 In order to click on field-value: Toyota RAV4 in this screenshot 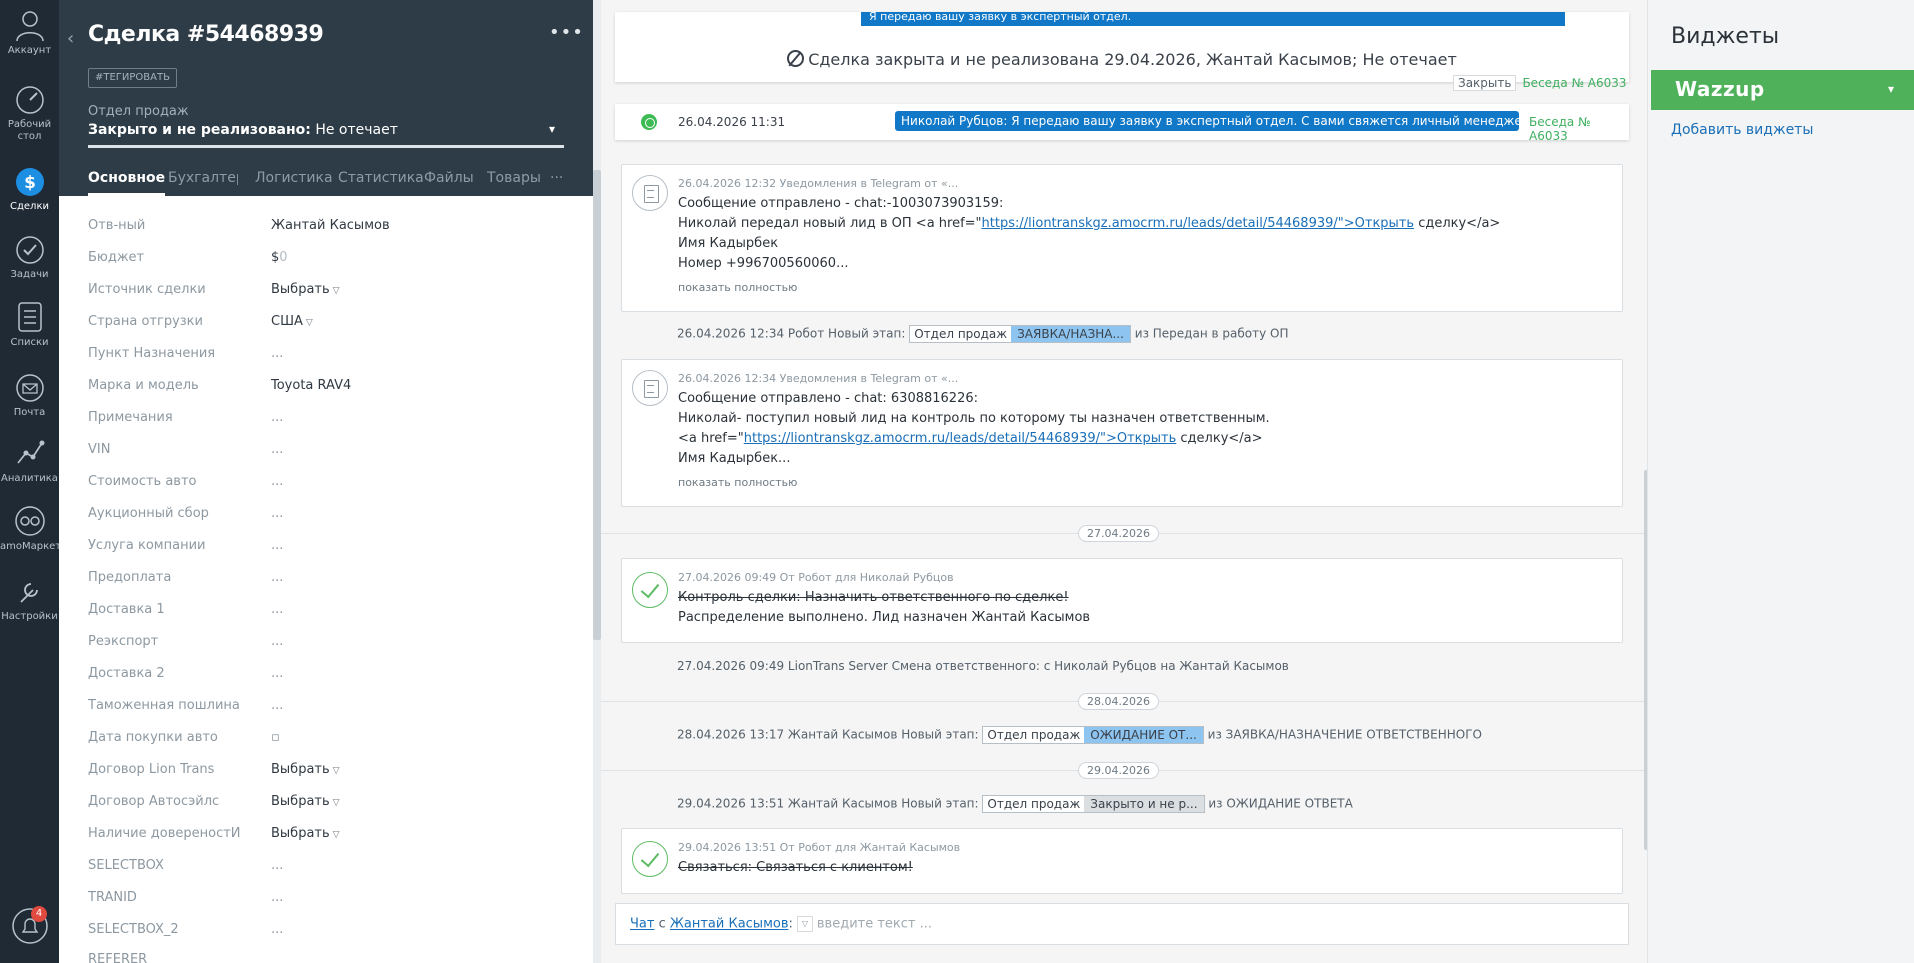, I will do `click(311, 385)`.